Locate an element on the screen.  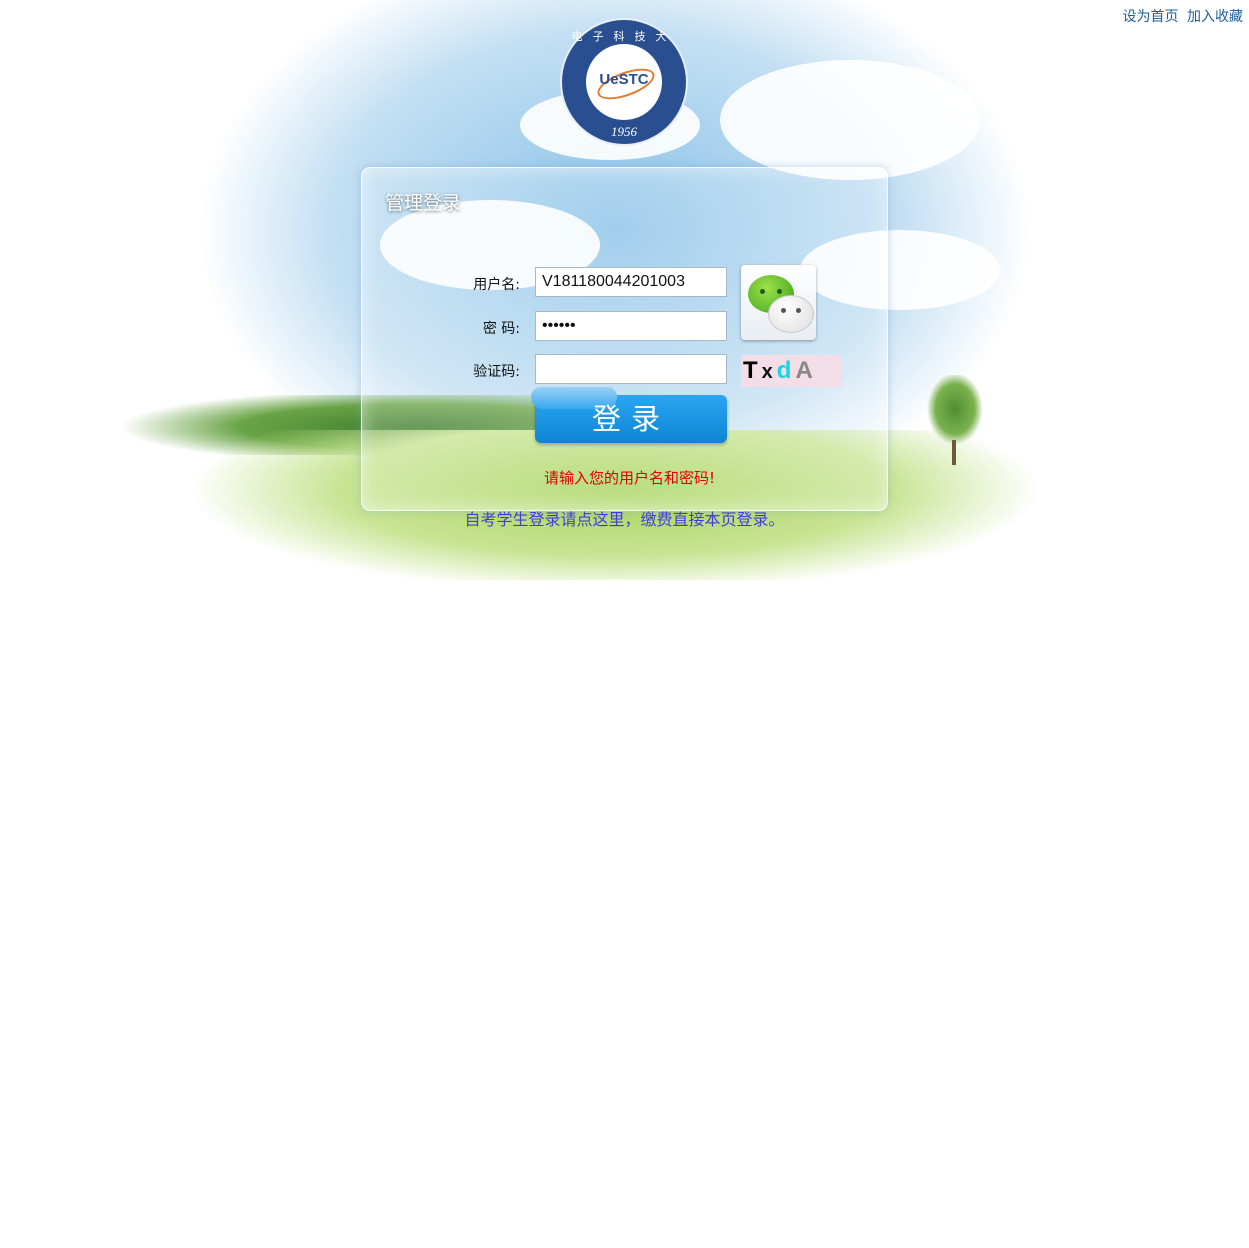
tree-trunk is located at coordinates (954, 452).